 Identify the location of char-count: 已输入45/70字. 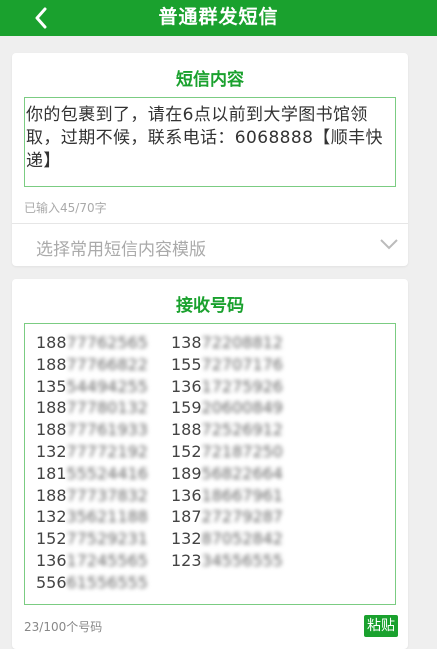
(65, 208).